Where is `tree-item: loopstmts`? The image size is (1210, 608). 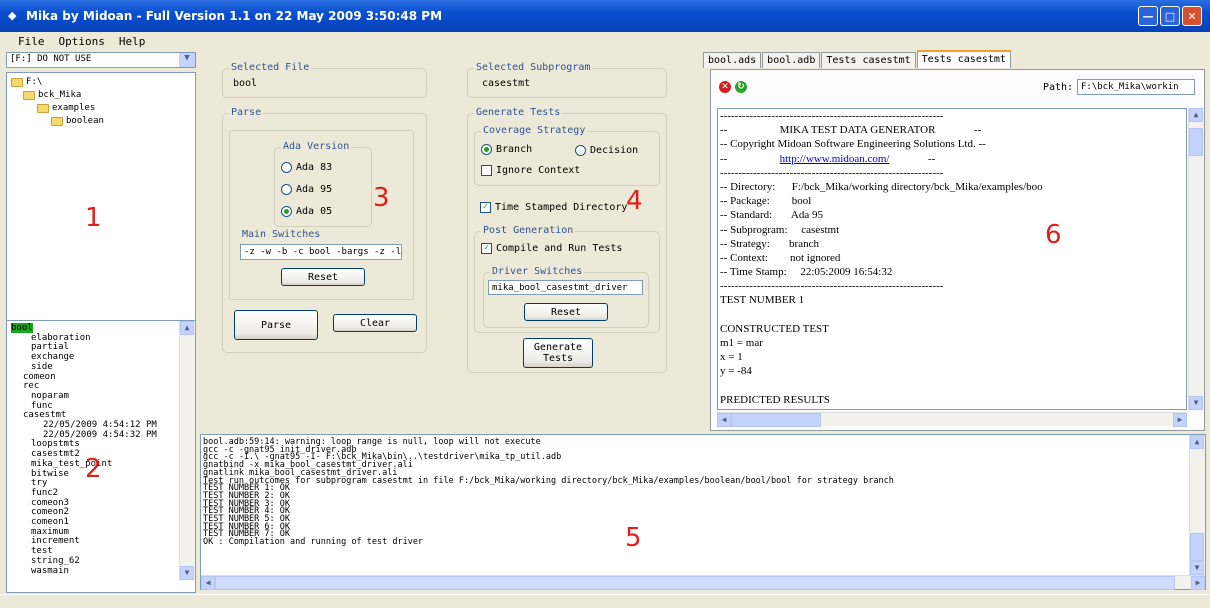 tree-item: loopstmts is located at coordinates (55, 444).